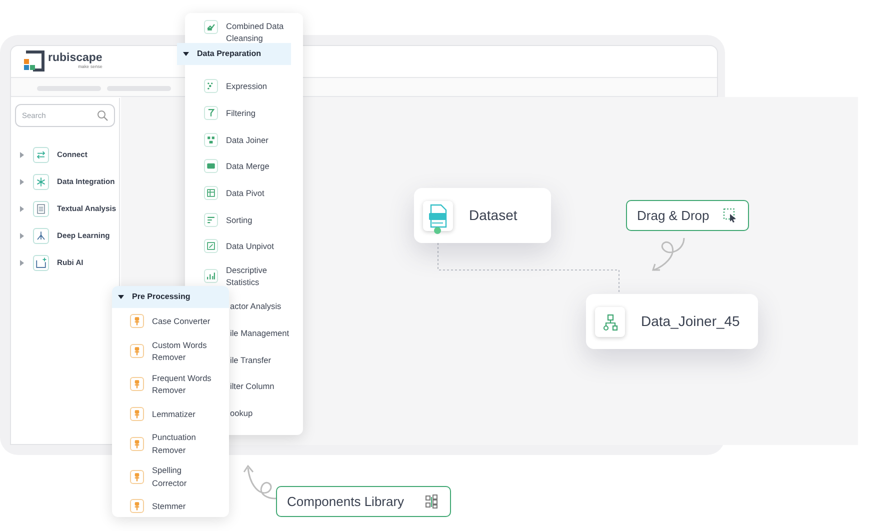 This screenshot has height=531, width=882. What do you see at coordinates (673, 215) in the screenshot?
I see `hint-label: Drag & Drop` at bounding box center [673, 215].